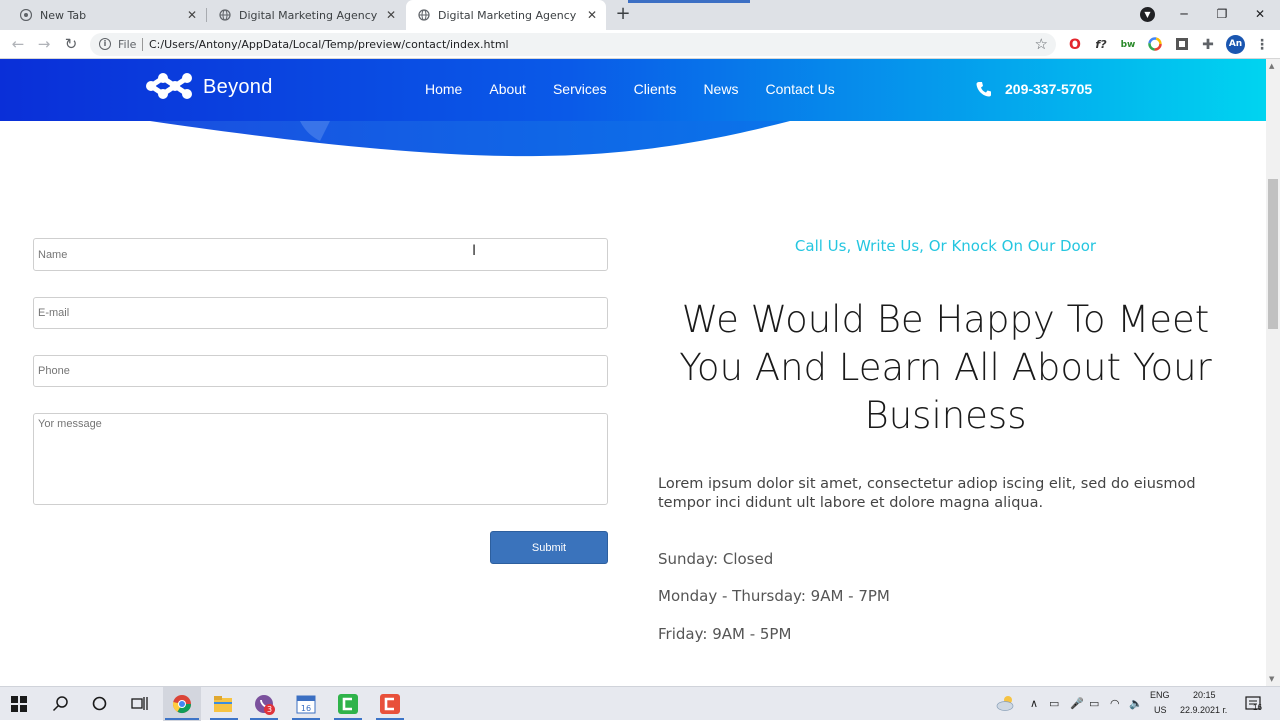 This screenshot has width=1280, height=721. Describe the element at coordinates (1273, 372) in the screenshot. I see `page-scrollbar: ▲ ▼` at that location.